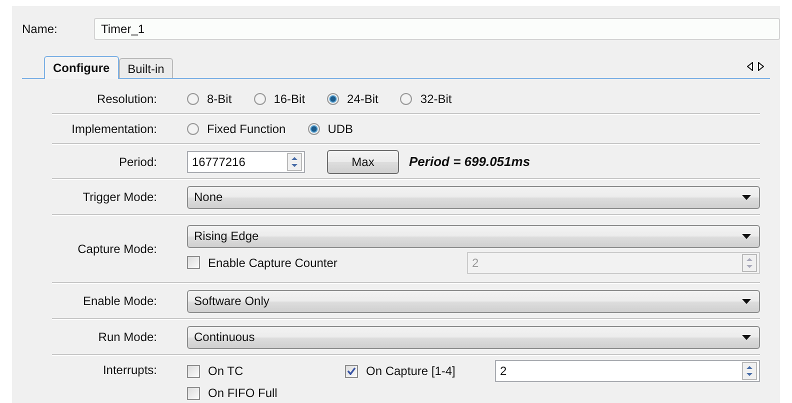 This screenshot has width=792, height=403. What do you see at coordinates (341, 129) in the screenshot?
I see `radio-label: UDB` at bounding box center [341, 129].